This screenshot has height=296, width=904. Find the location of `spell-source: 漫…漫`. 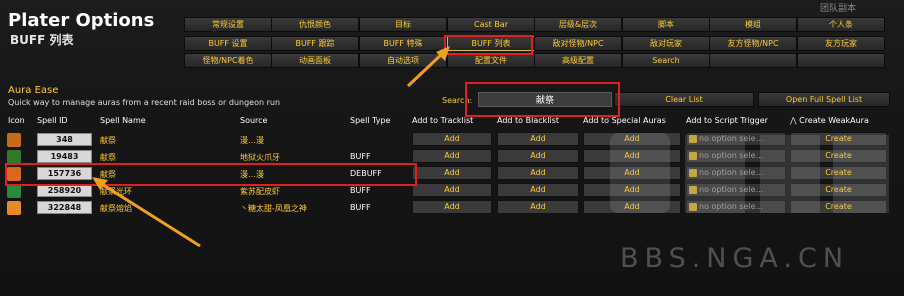

spell-source: 漫…漫 is located at coordinates (252, 140).